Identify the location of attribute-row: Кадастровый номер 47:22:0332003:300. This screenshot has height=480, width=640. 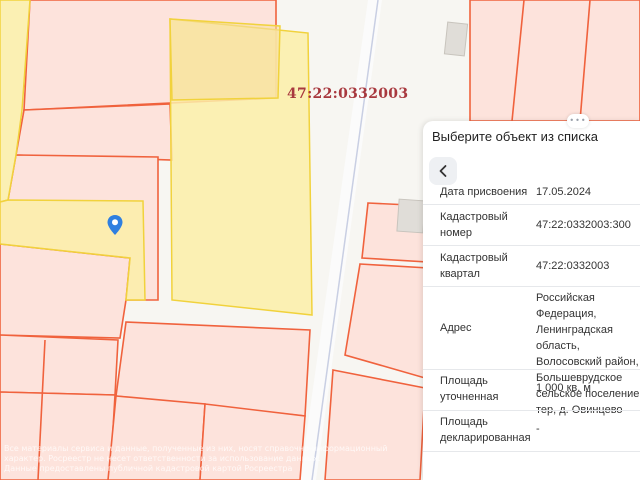
(531, 225).